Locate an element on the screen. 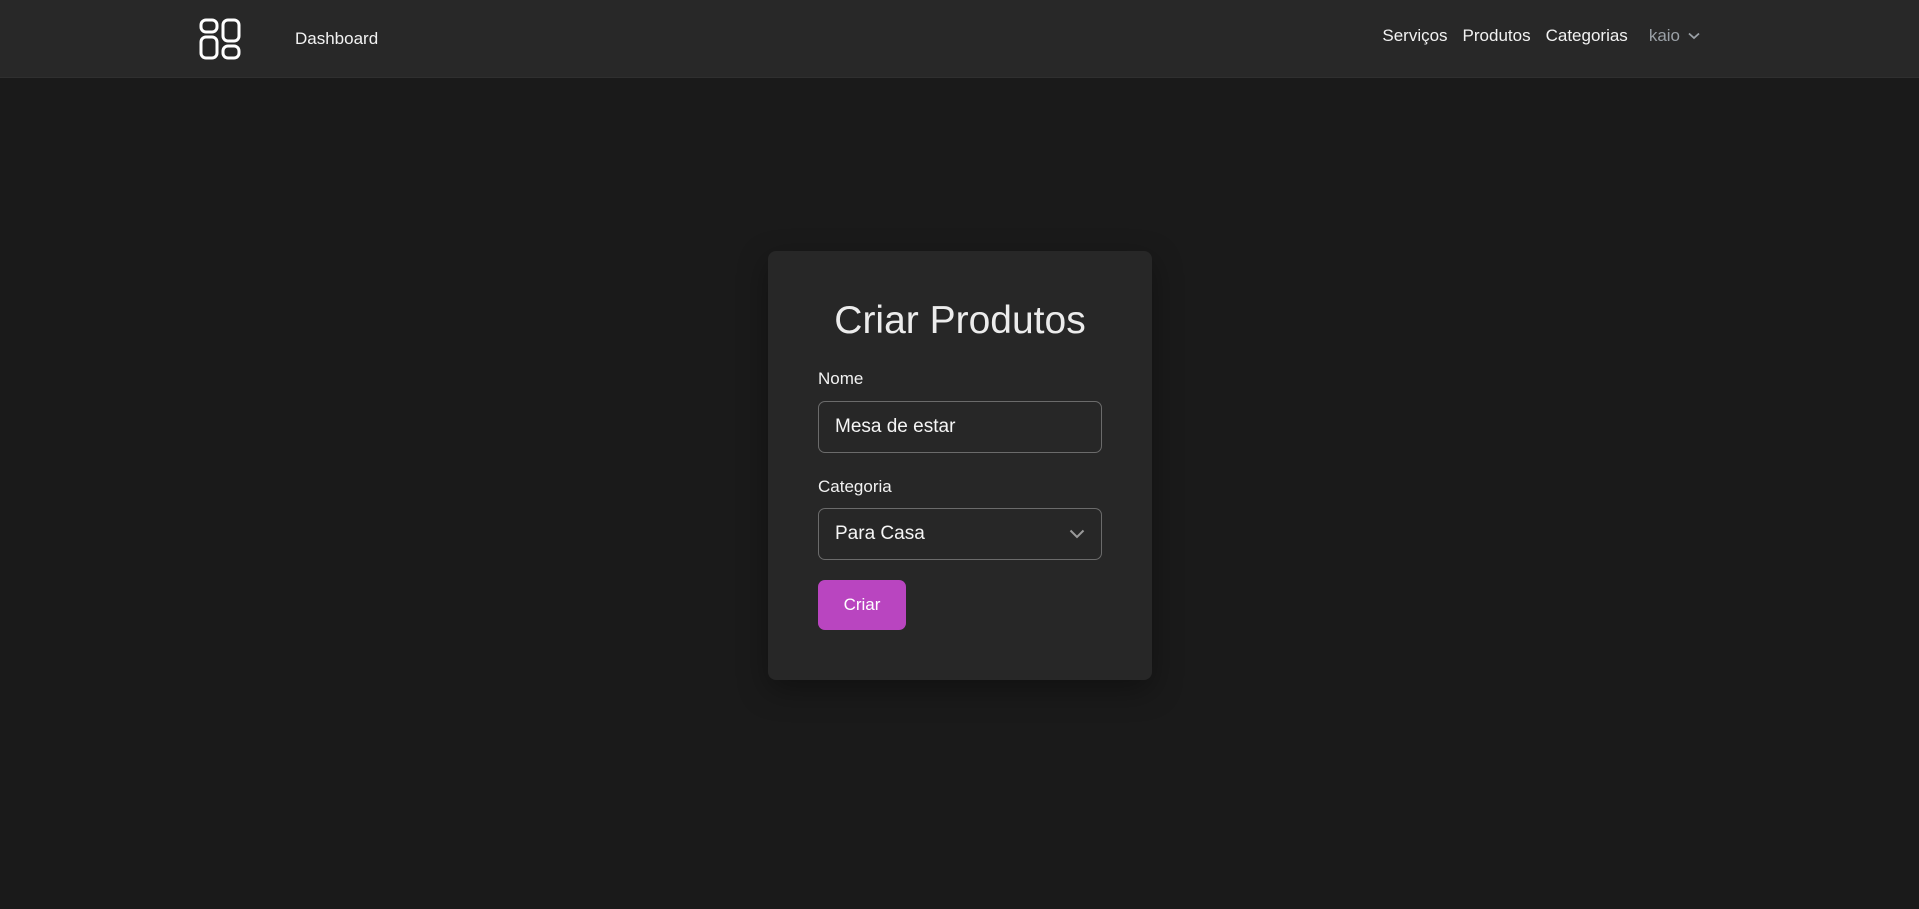 This screenshot has width=1919, height=909. category-label: Categoria is located at coordinates (855, 486).